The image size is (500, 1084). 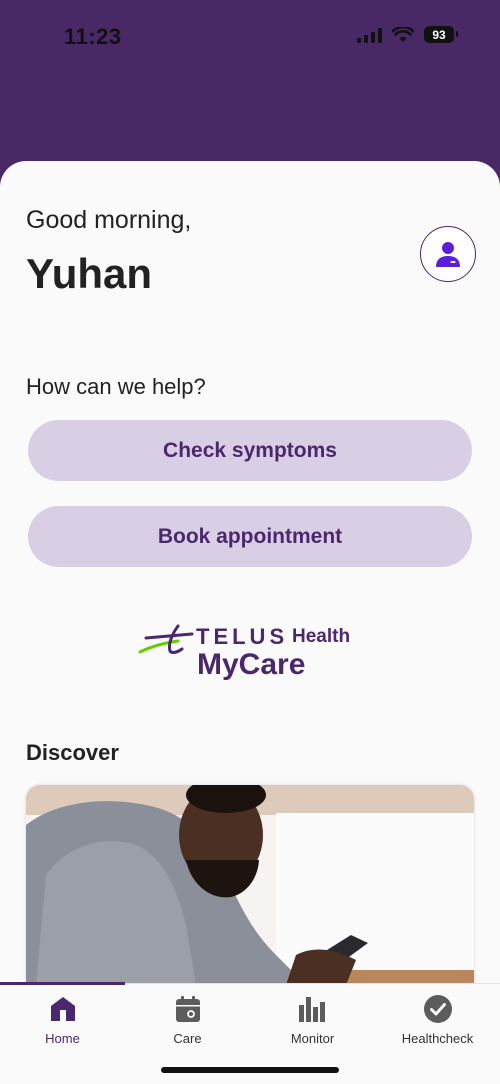 I want to click on tab-monitor: Monitor, so click(x=312, y=1019).